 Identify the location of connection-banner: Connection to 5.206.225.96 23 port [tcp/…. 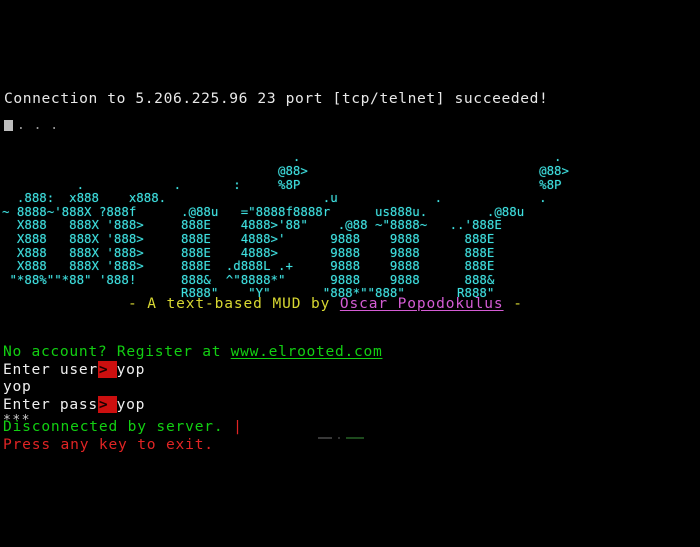
(276, 98).